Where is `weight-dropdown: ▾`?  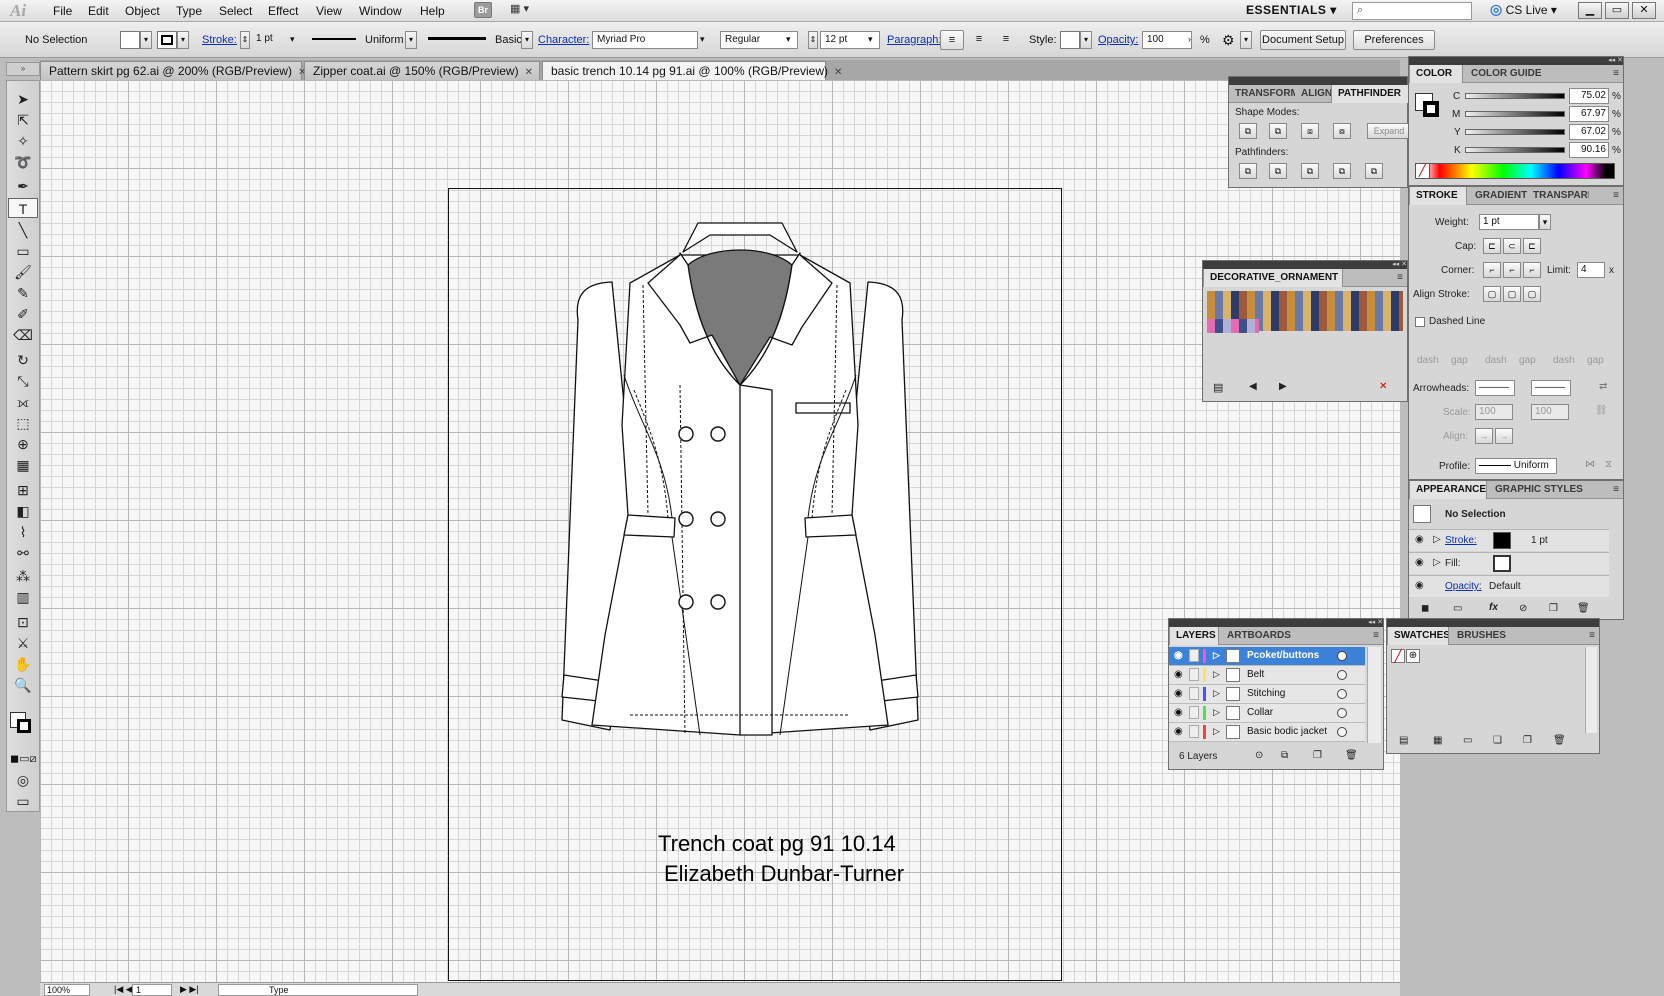
weight-dropdown: ▾ is located at coordinates (1545, 222).